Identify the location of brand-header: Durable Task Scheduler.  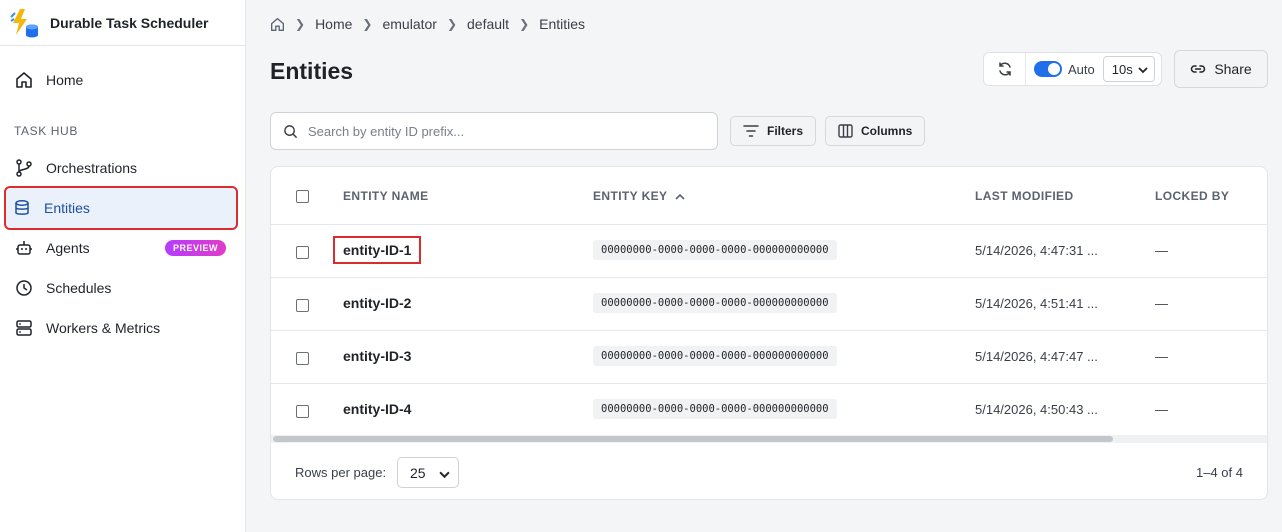
(122, 23).